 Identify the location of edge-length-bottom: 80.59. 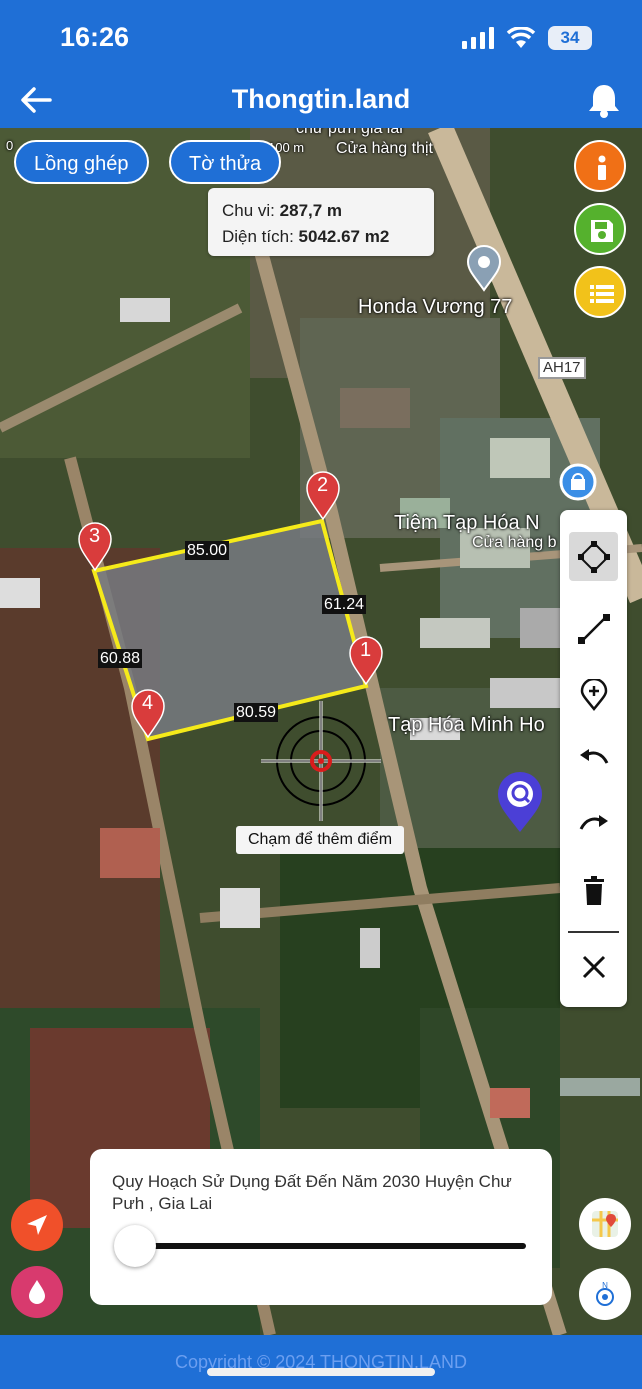
(256, 712).